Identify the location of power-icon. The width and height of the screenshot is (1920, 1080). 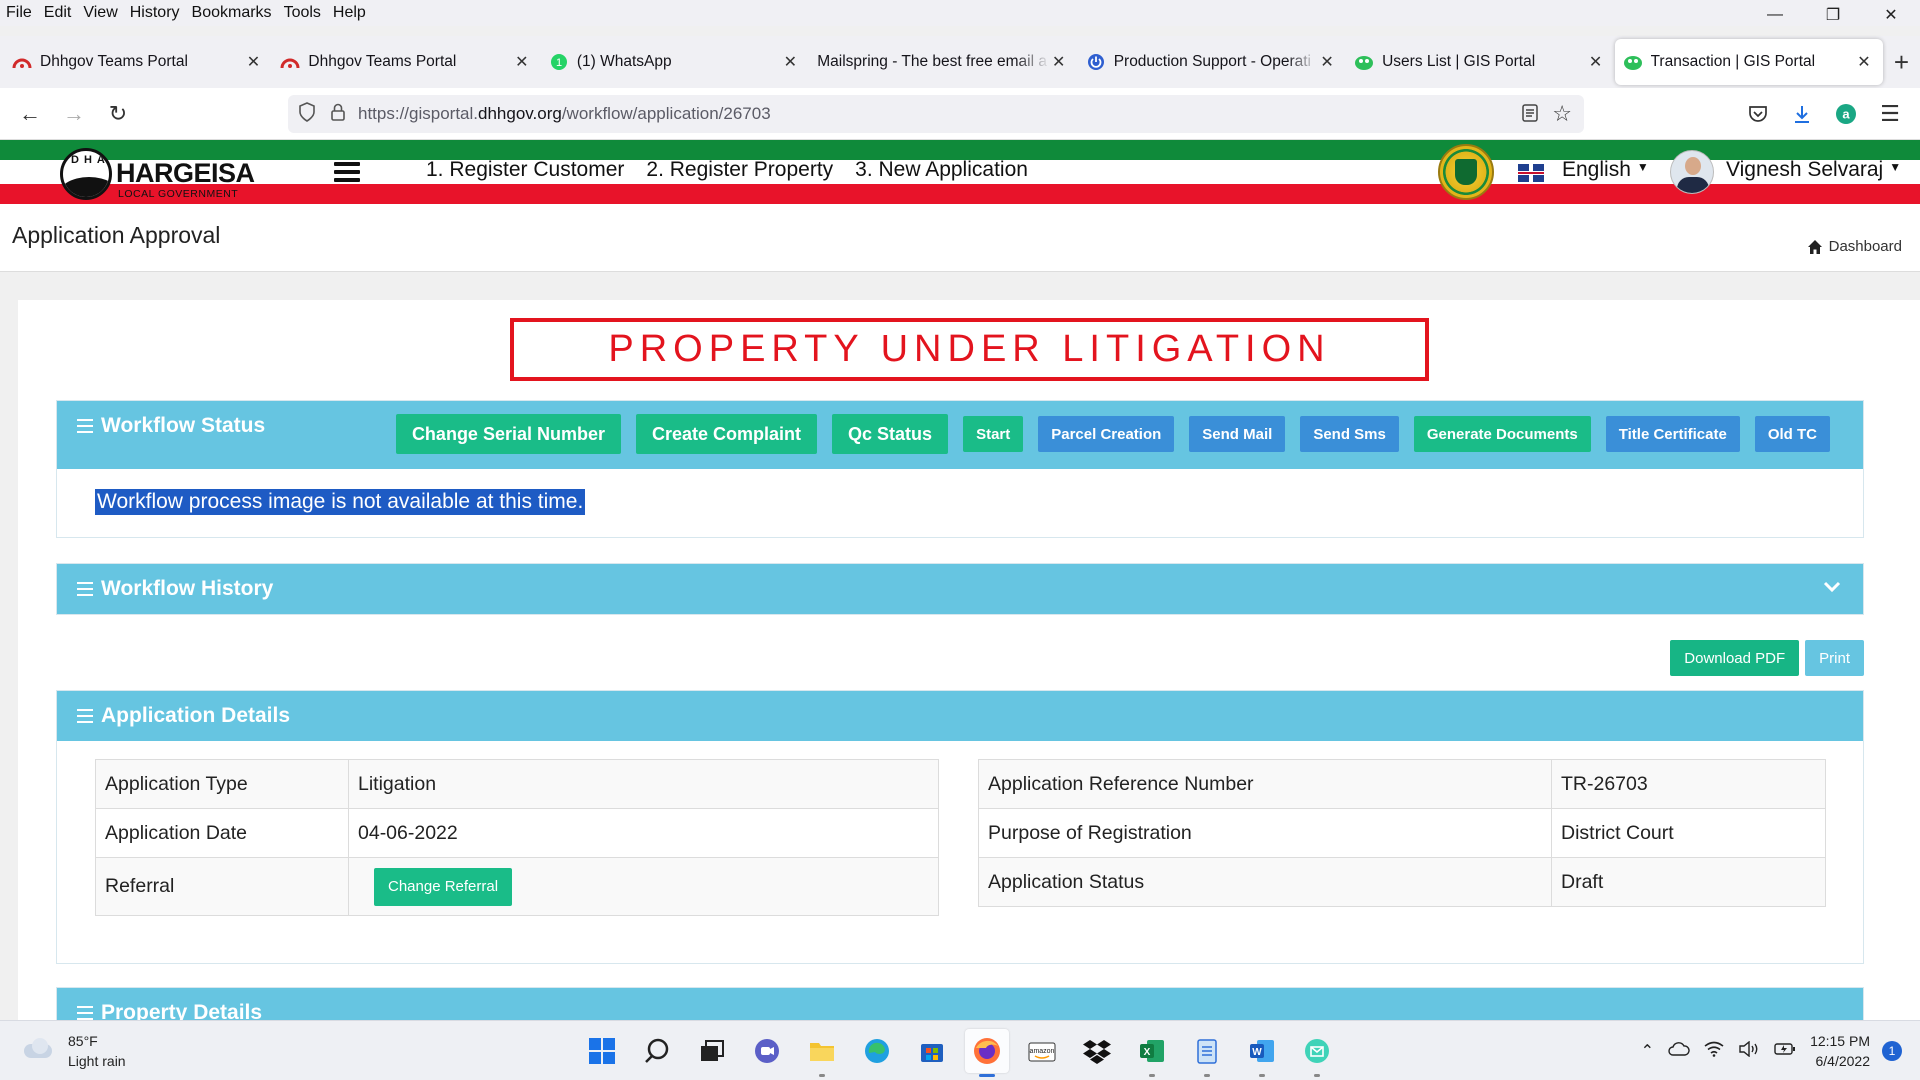
(1096, 62).